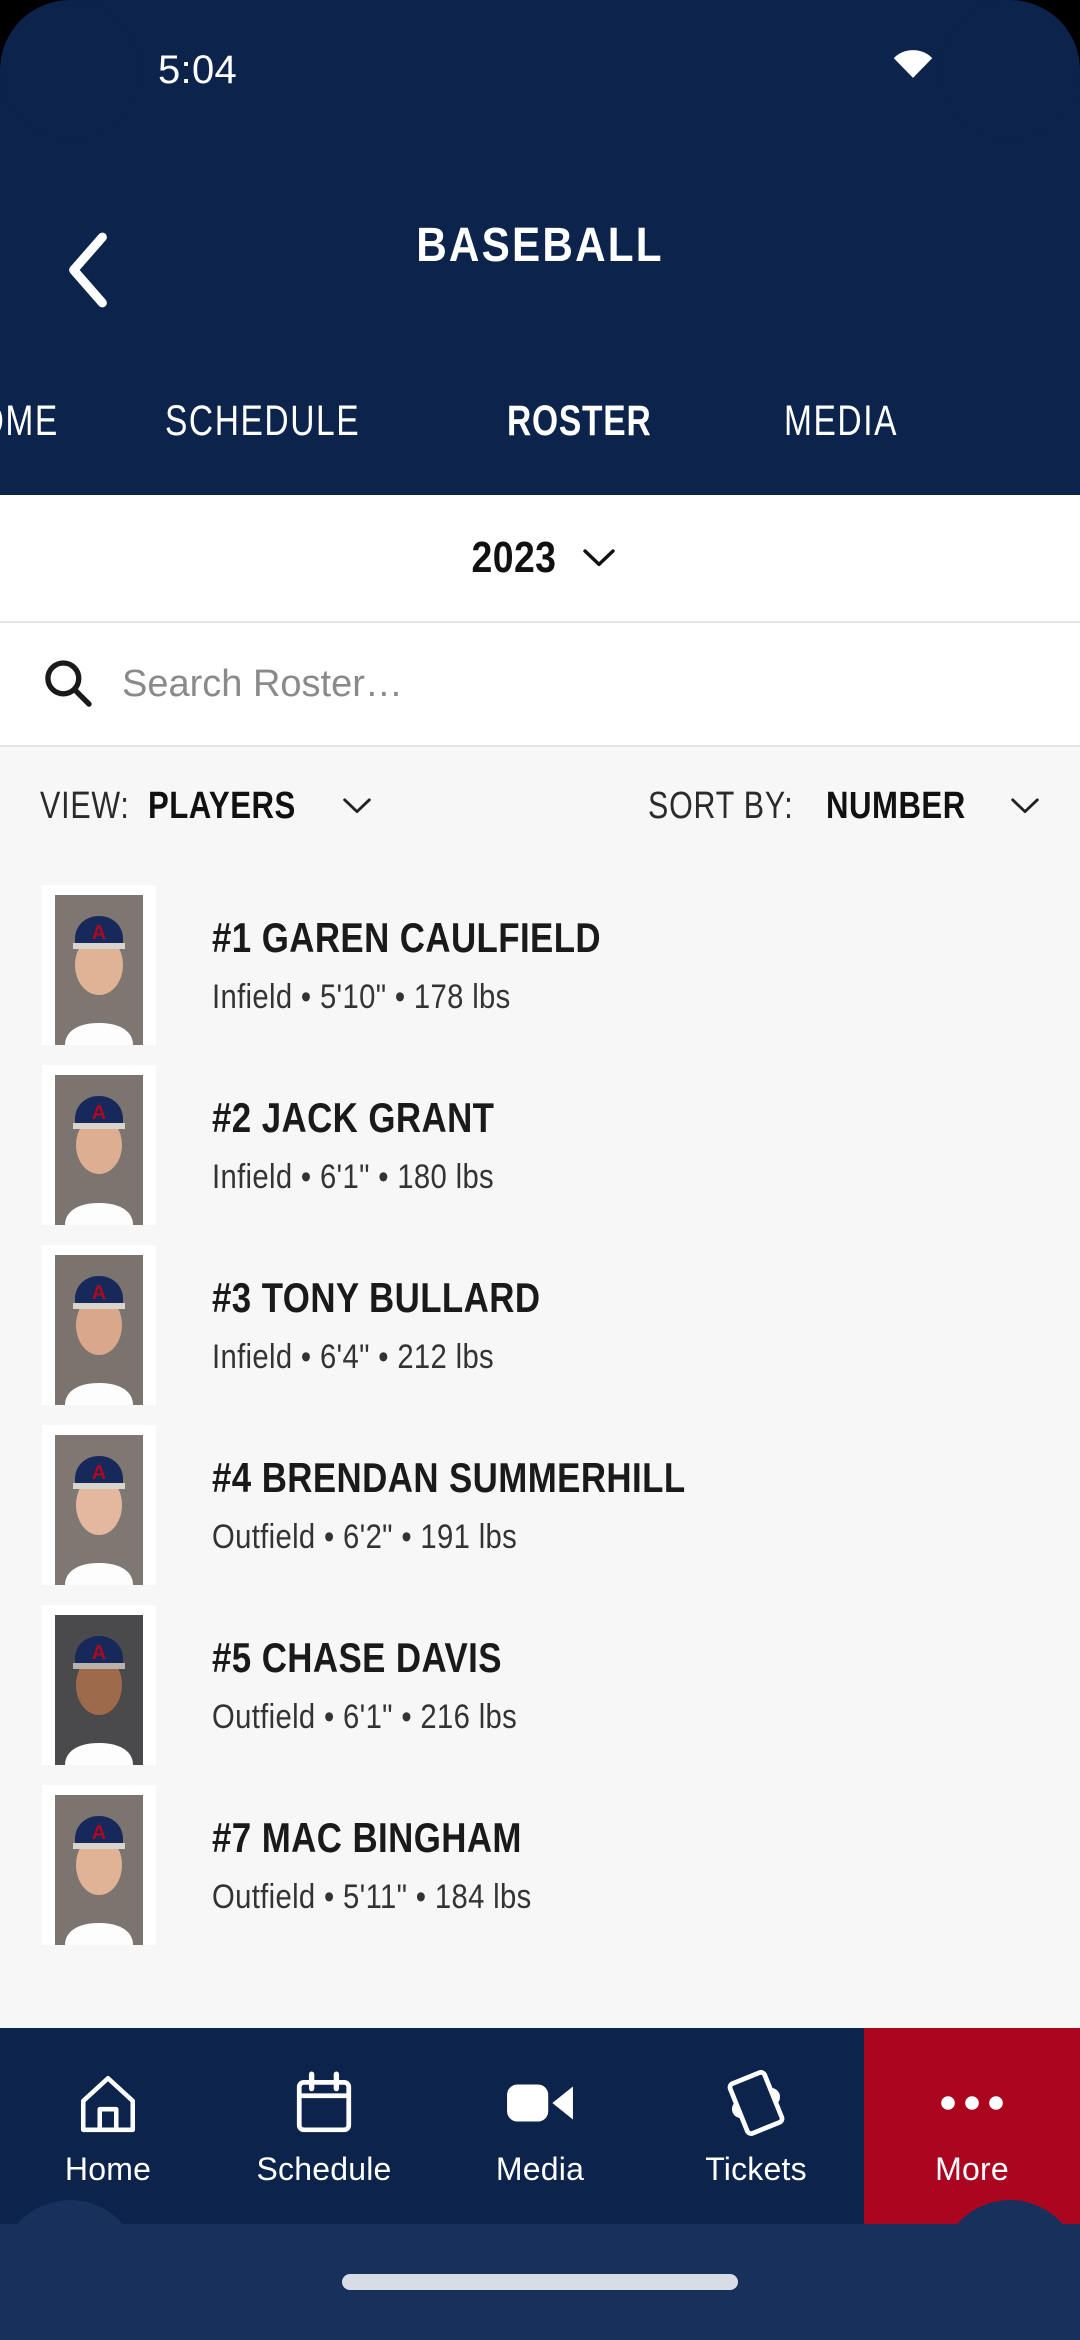 The image size is (1080, 2340). Describe the element at coordinates (1019, 62) in the screenshot. I see `battery-icon` at that location.